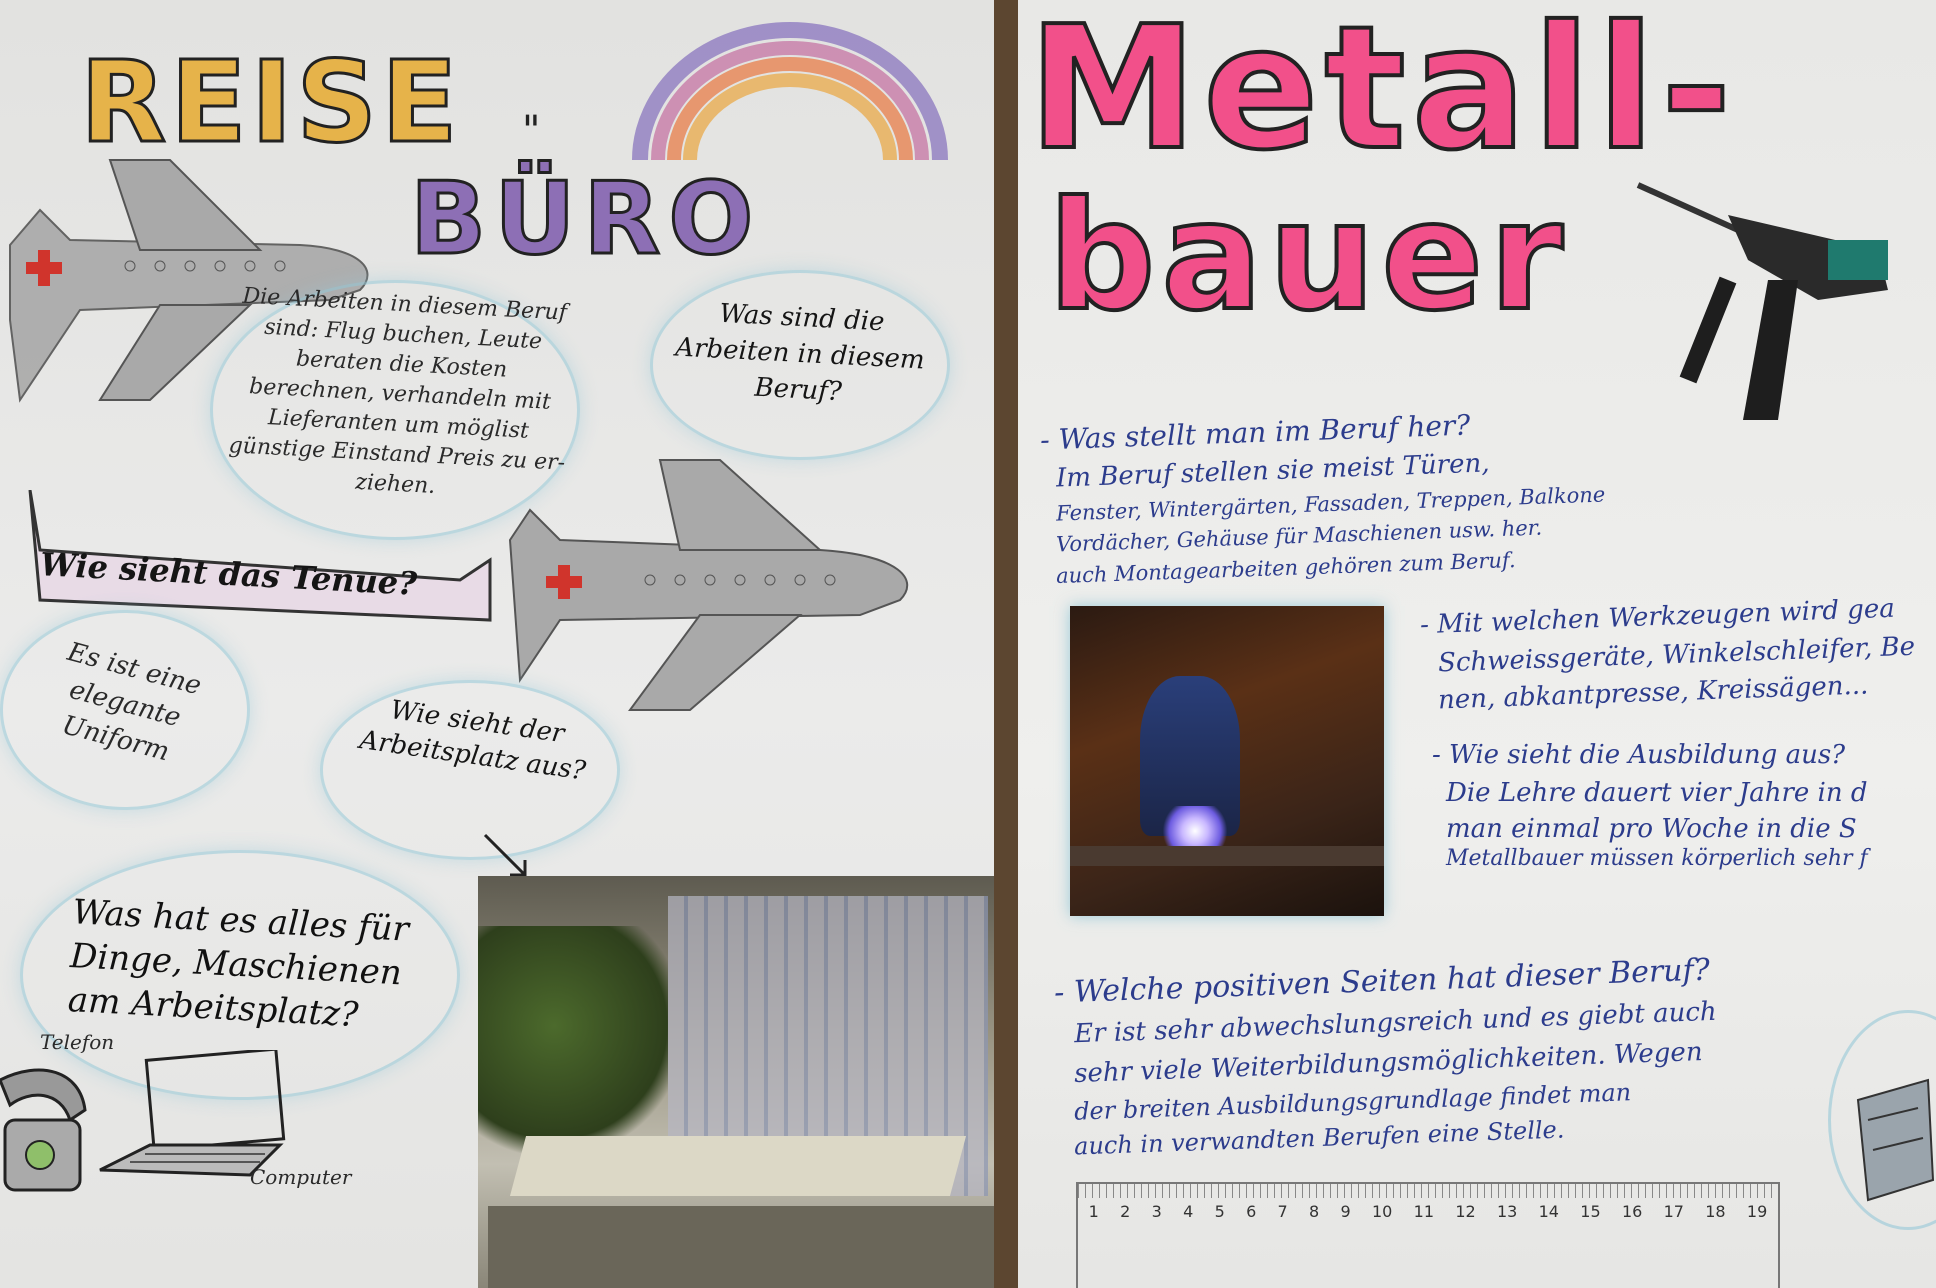  Describe the element at coordinates (1382, 1211) in the screenshot. I see `ruler-number: 10` at that location.